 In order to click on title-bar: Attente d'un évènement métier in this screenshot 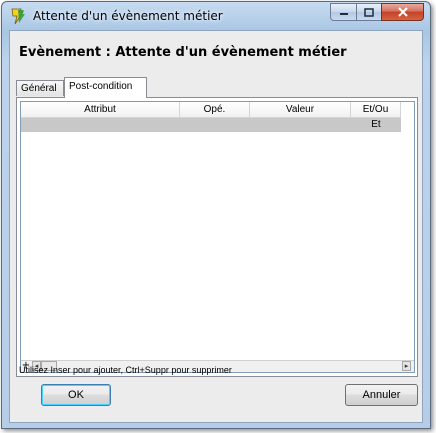, I will do `click(216, 16)`.